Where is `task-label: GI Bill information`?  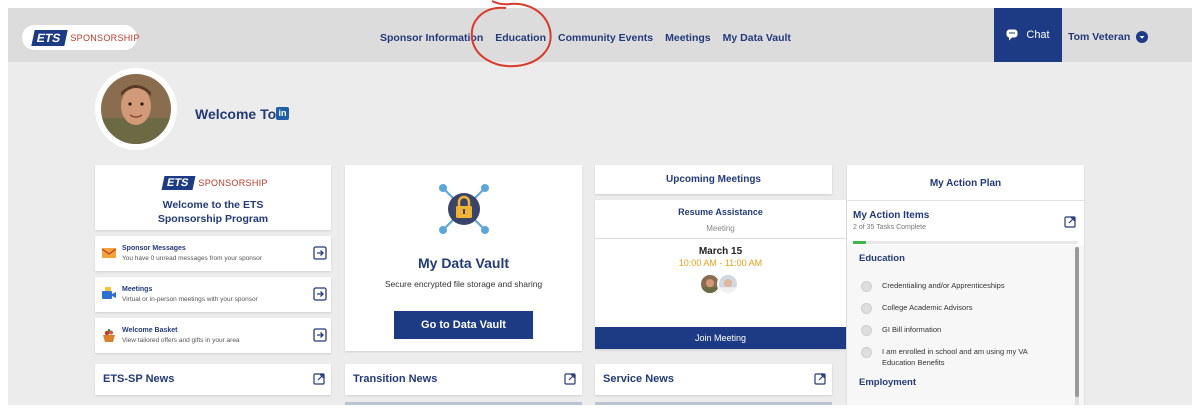 task-label: GI Bill information is located at coordinates (912, 329).